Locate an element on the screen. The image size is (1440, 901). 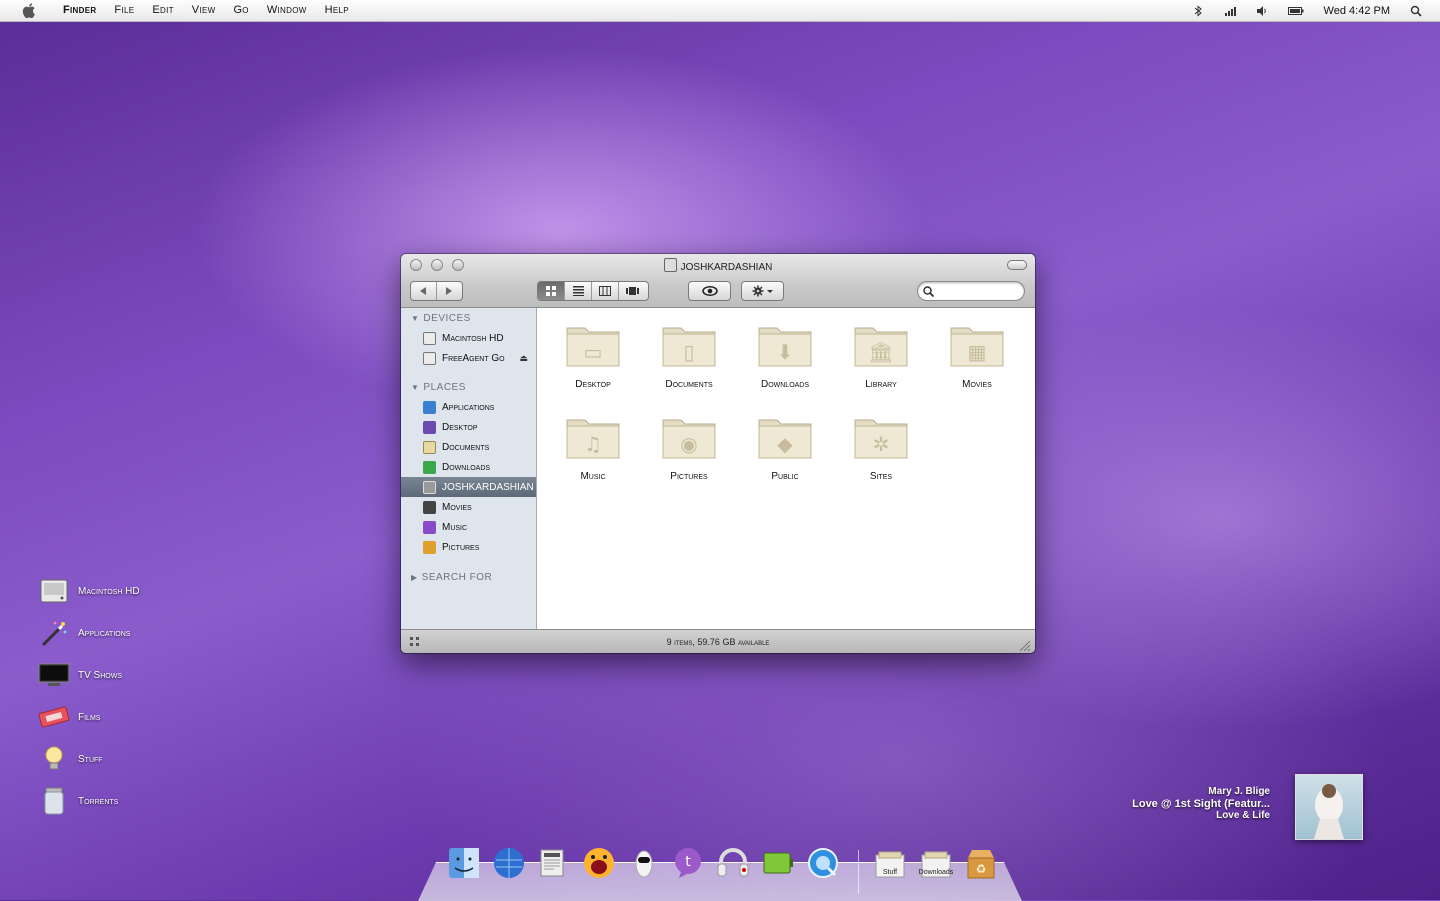
folder-icon: ◉ is located at coordinates (689, 439).